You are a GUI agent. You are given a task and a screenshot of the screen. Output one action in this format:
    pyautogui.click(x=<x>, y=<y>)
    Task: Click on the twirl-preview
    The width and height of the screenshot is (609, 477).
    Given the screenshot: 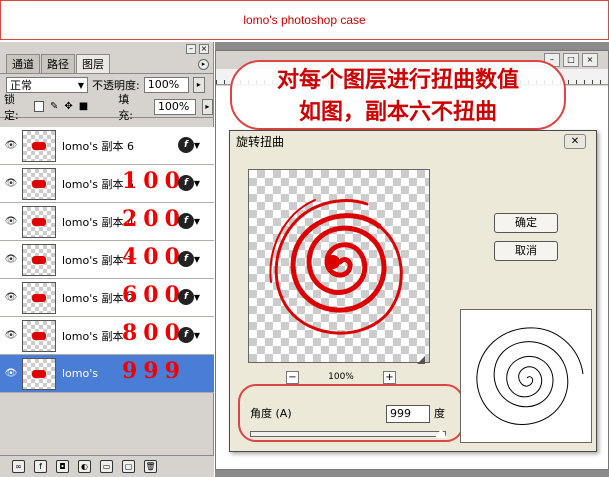 What is the action you would take?
    pyautogui.click(x=339, y=266)
    